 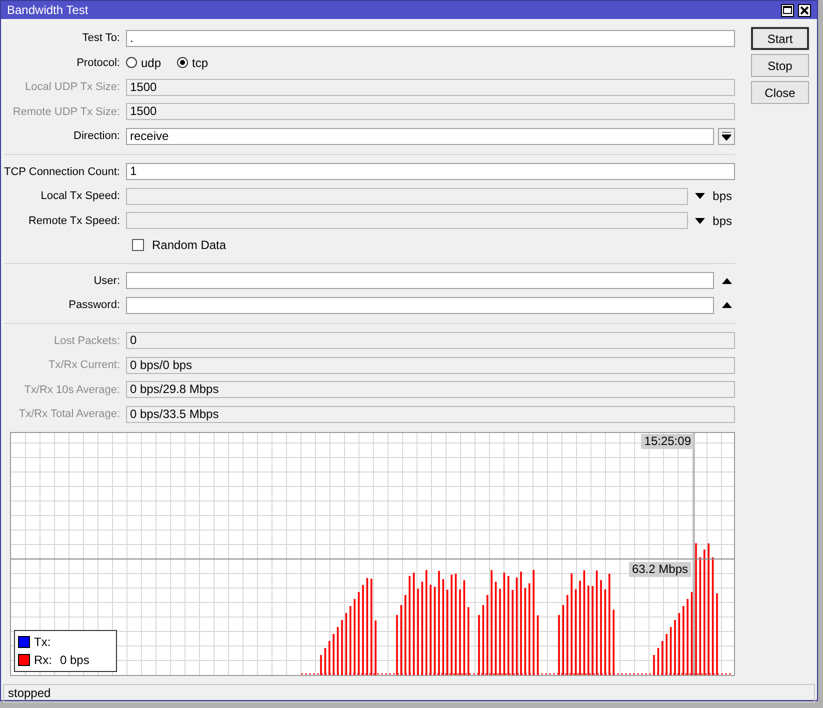 I want to click on window-title: Bandwidth Test, so click(x=47, y=10).